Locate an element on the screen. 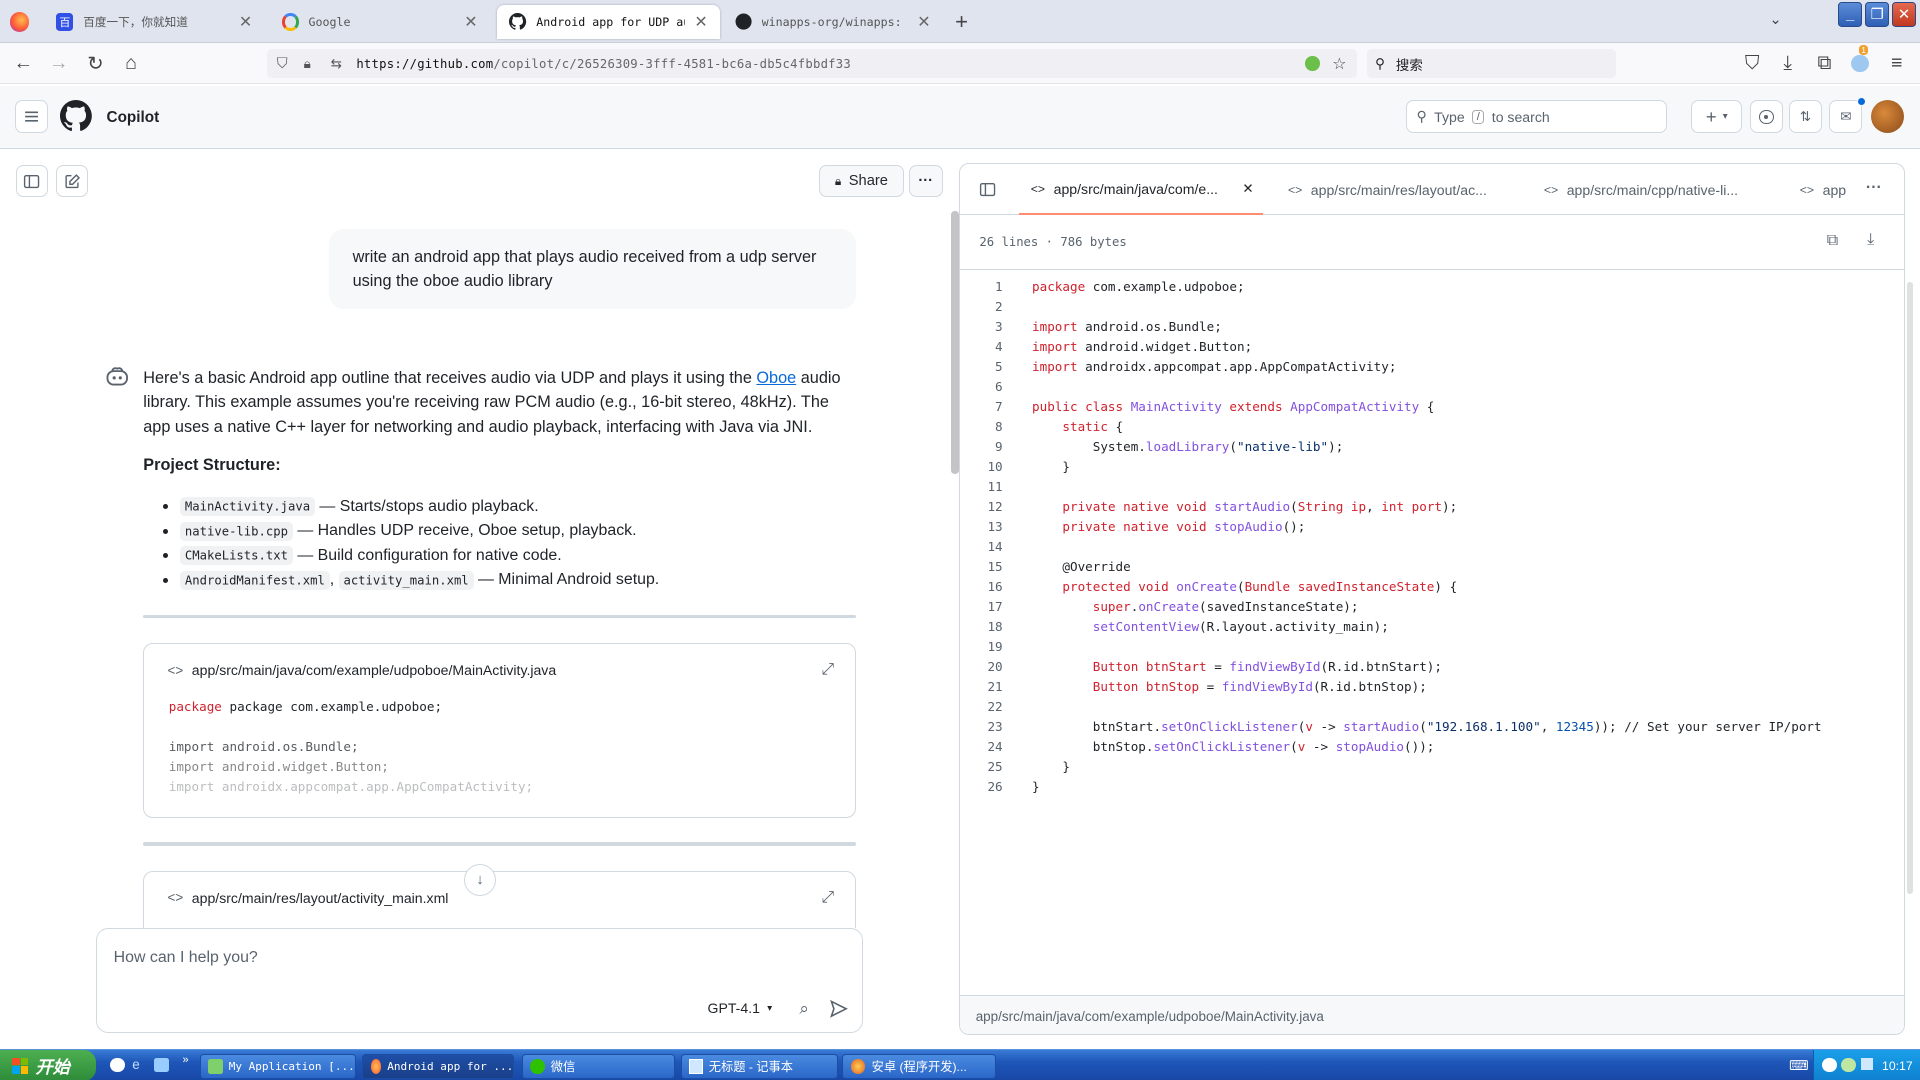 Image resolution: width=1920 pixels, height=1080 pixels. firefox-icon is located at coordinates (19, 22).